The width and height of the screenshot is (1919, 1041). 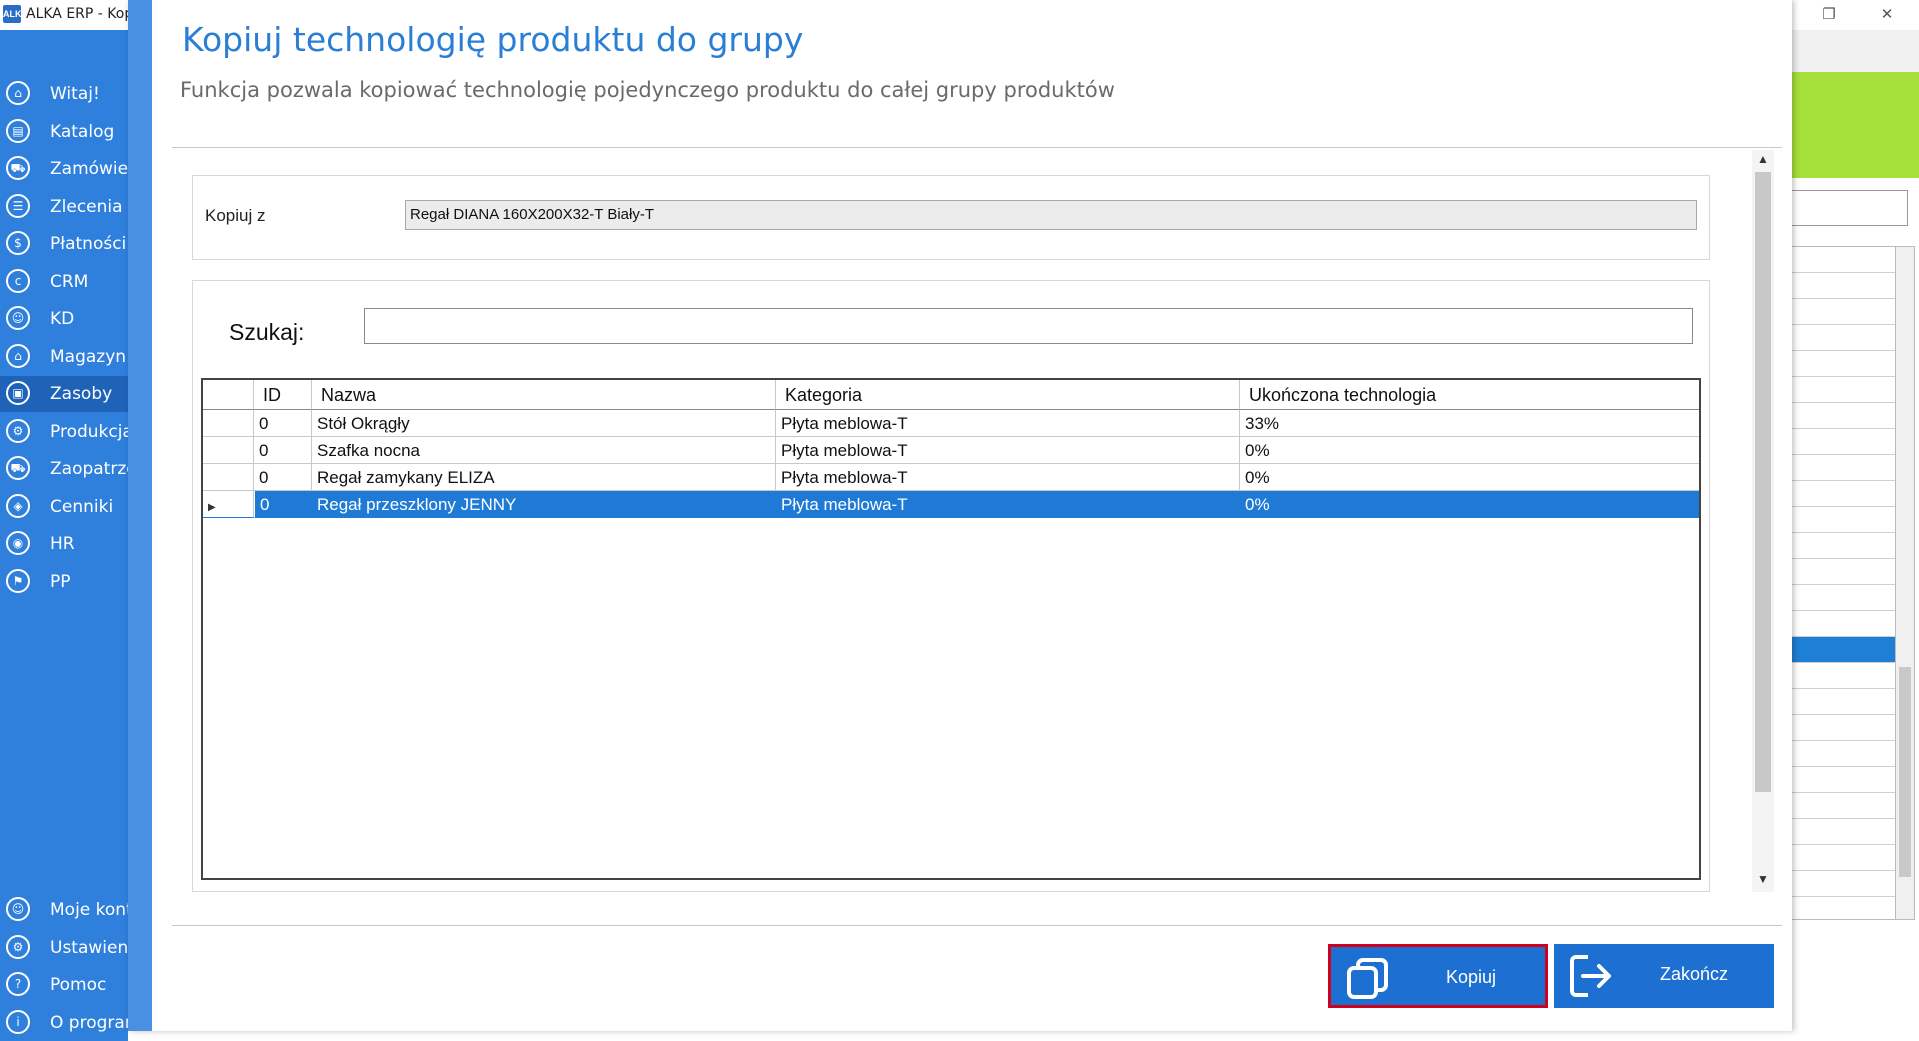 I want to click on cell-name: Regał zamykany ELIZA, so click(x=544, y=477).